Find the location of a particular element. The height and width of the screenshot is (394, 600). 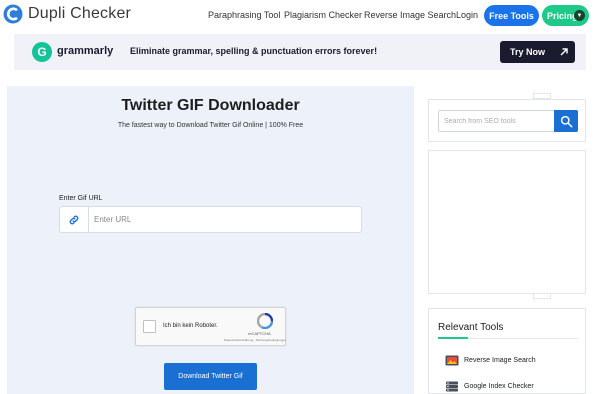

pricing-label: Pricing is located at coordinates (562, 15).